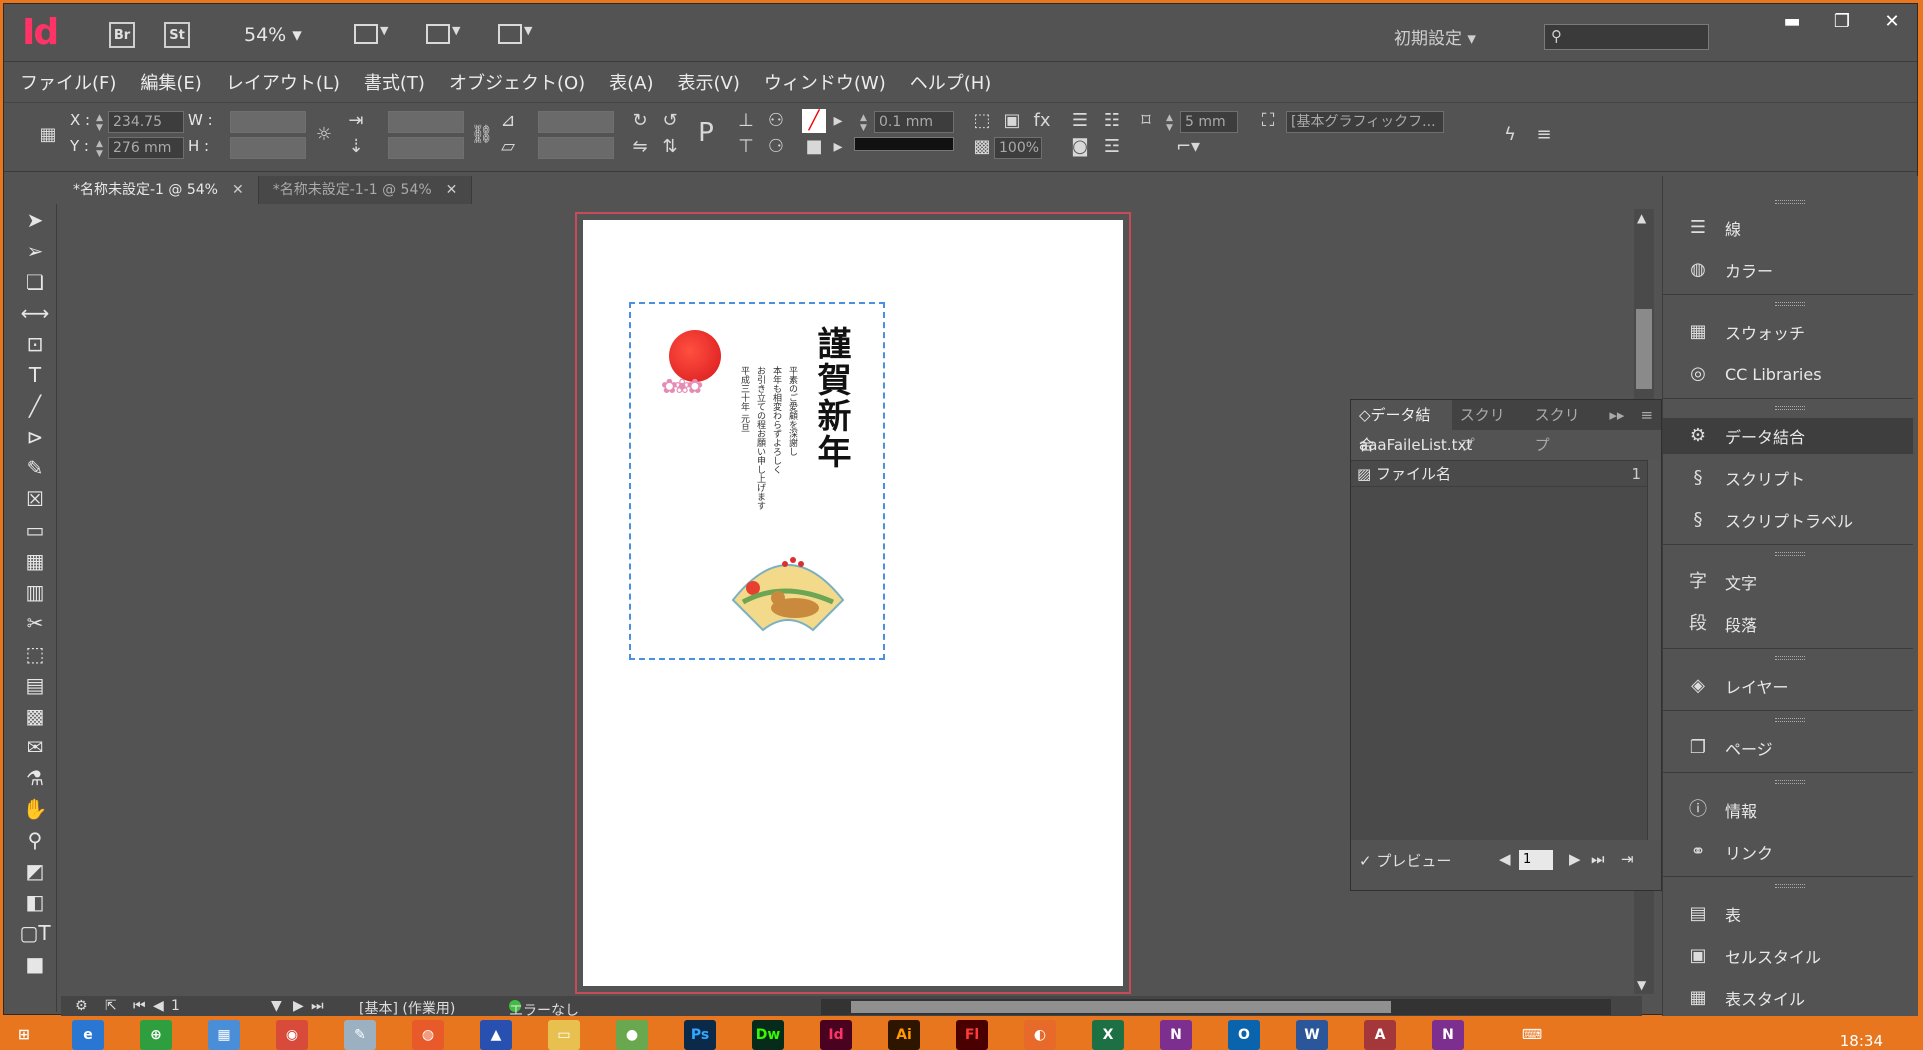 The width and height of the screenshot is (1923, 1050). What do you see at coordinates (1654, 650) in the screenshot?
I see `data-field-scrollbar` at bounding box center [1654, 650].